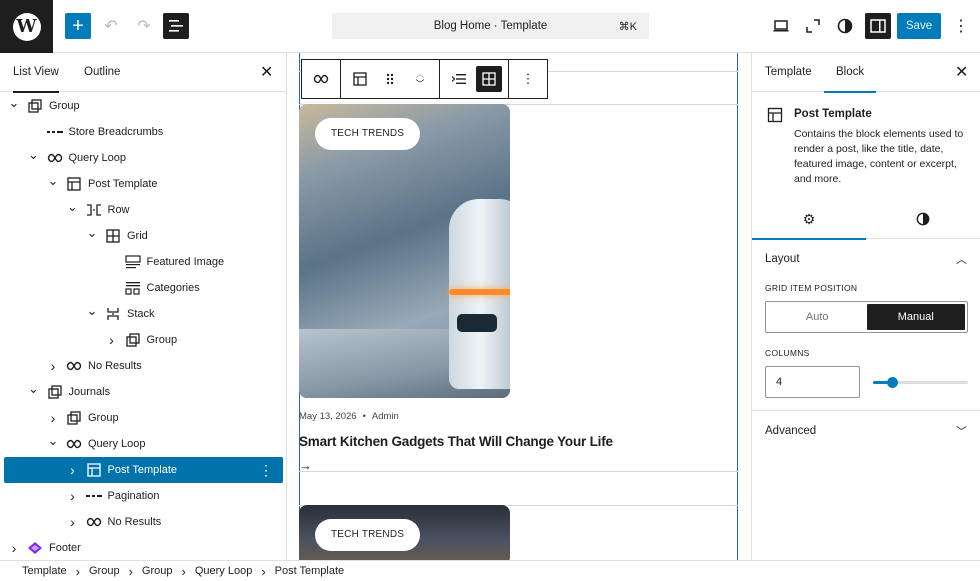 The width and height of the screenshot is (980, 581). Describe the element at coordinates (143, 547) in the screenshot. I see `tree-item: › Footer` at that location.